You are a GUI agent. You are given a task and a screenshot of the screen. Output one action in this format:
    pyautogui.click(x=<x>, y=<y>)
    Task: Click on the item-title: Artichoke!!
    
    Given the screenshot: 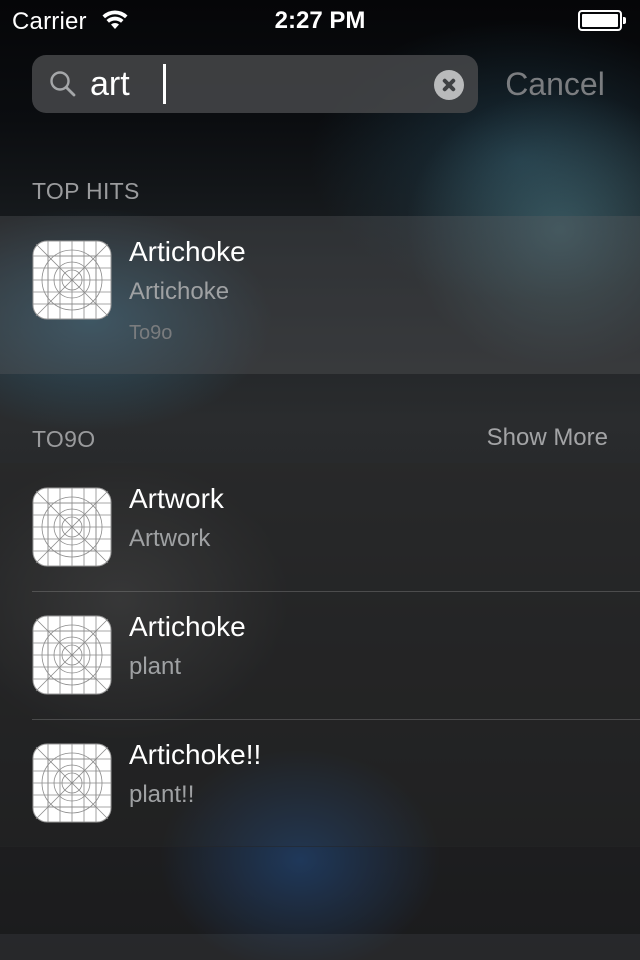 What is the action you would take?
    pyautogui.click(x=195, y=754)
    